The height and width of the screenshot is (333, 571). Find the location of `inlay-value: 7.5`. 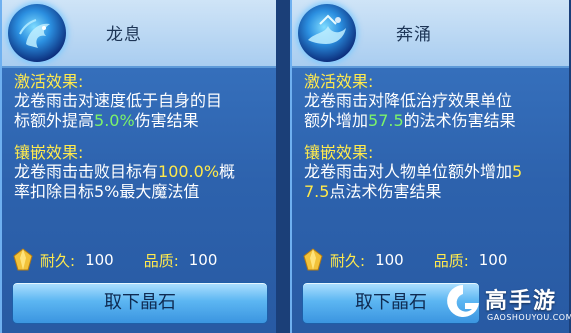

inlay-value: 7.5 is located at coordinates (317, 191).